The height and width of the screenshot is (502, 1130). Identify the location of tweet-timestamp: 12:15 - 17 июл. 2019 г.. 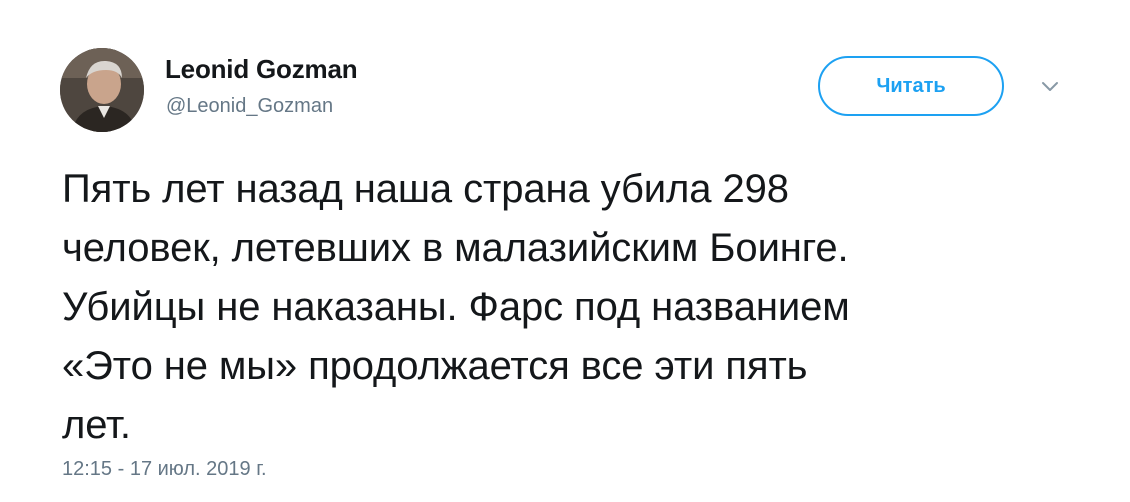
(164, 469).